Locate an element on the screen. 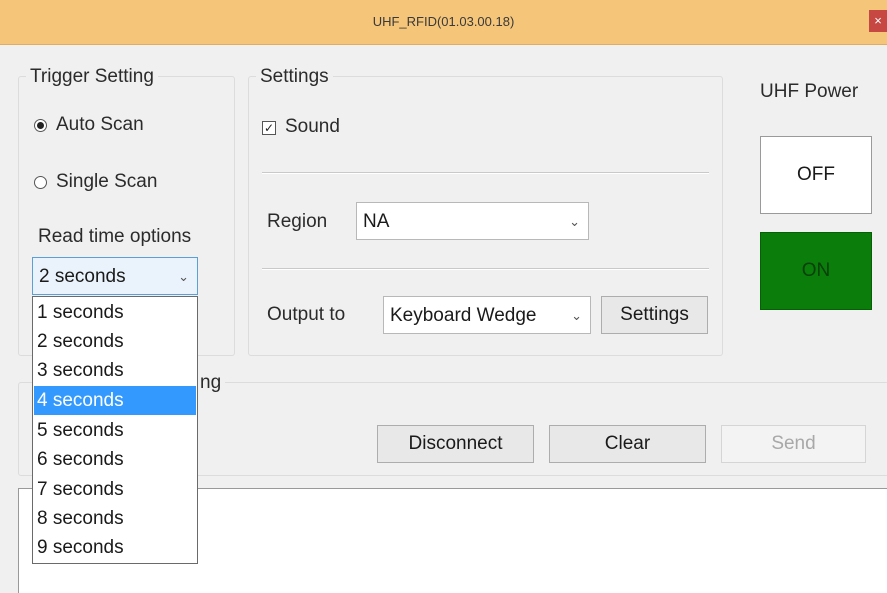 This screenshot has width=887, height=593. region-value: NA is located at coordinates (376, 221).